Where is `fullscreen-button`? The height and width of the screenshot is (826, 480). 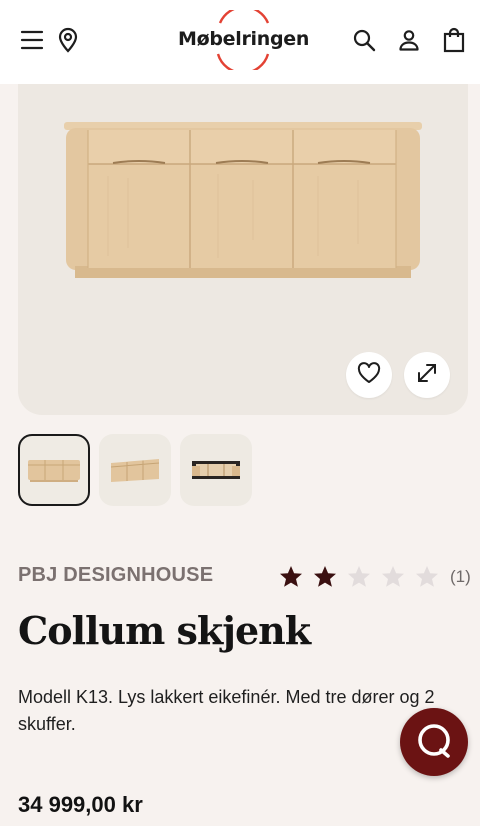 fullscreen-button is located at coordinates (427, 375).